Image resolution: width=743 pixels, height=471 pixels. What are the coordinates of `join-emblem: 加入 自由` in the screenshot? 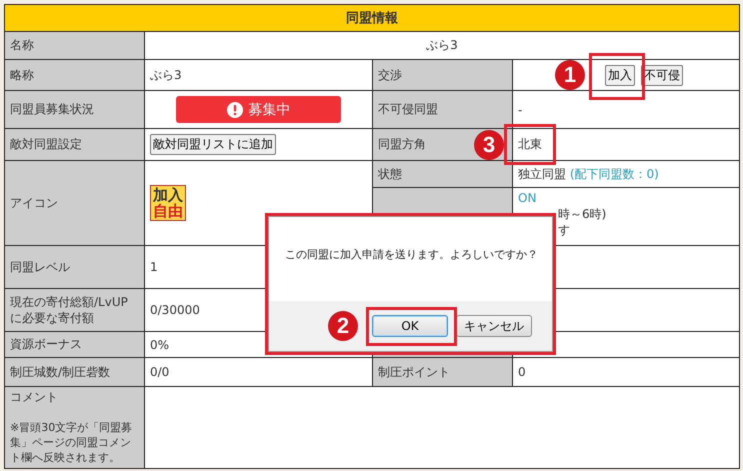 It's located at (168, 203).